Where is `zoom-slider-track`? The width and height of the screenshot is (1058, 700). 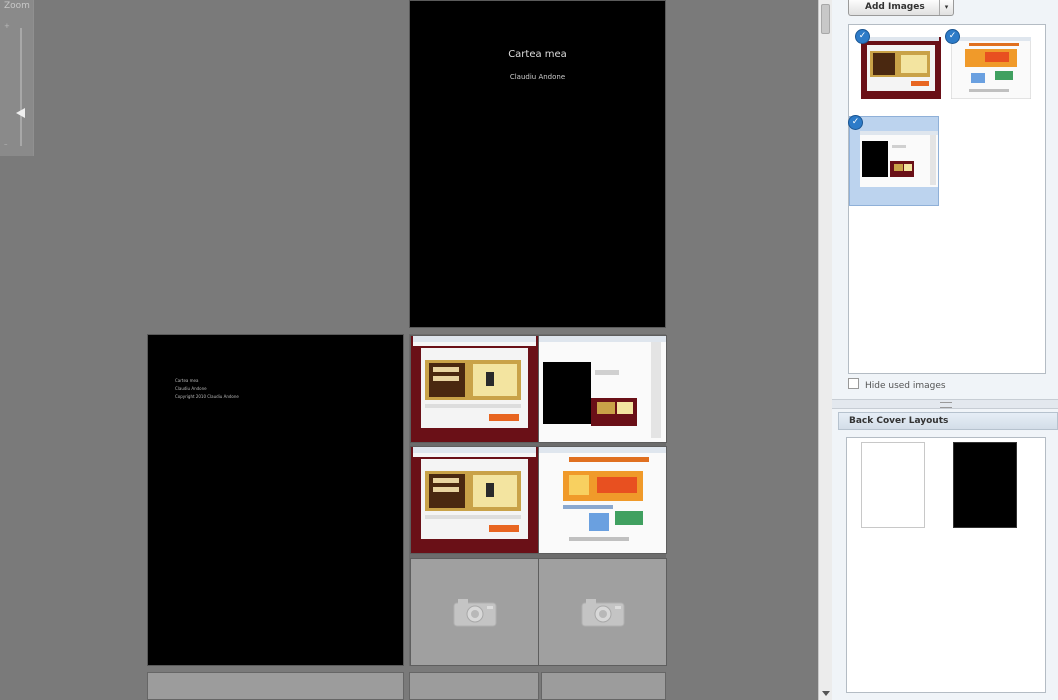
zoom-slider-track is located at coordinates (21, 87).